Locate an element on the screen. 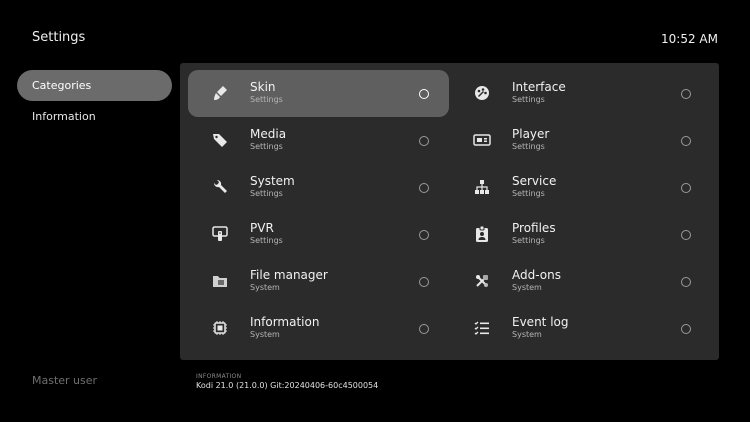 Image resolution: width=750 pixels, height=422 pixels. tile-label: File manager is located at coordinates (289, 275).